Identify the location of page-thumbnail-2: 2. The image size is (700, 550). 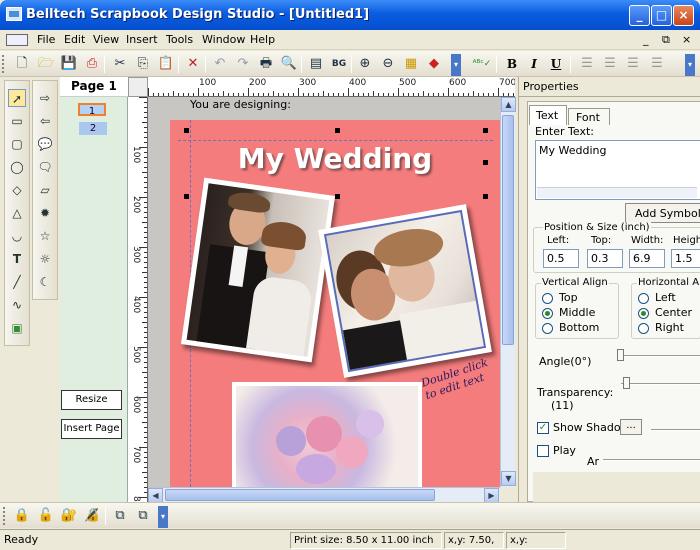
(93, 128).